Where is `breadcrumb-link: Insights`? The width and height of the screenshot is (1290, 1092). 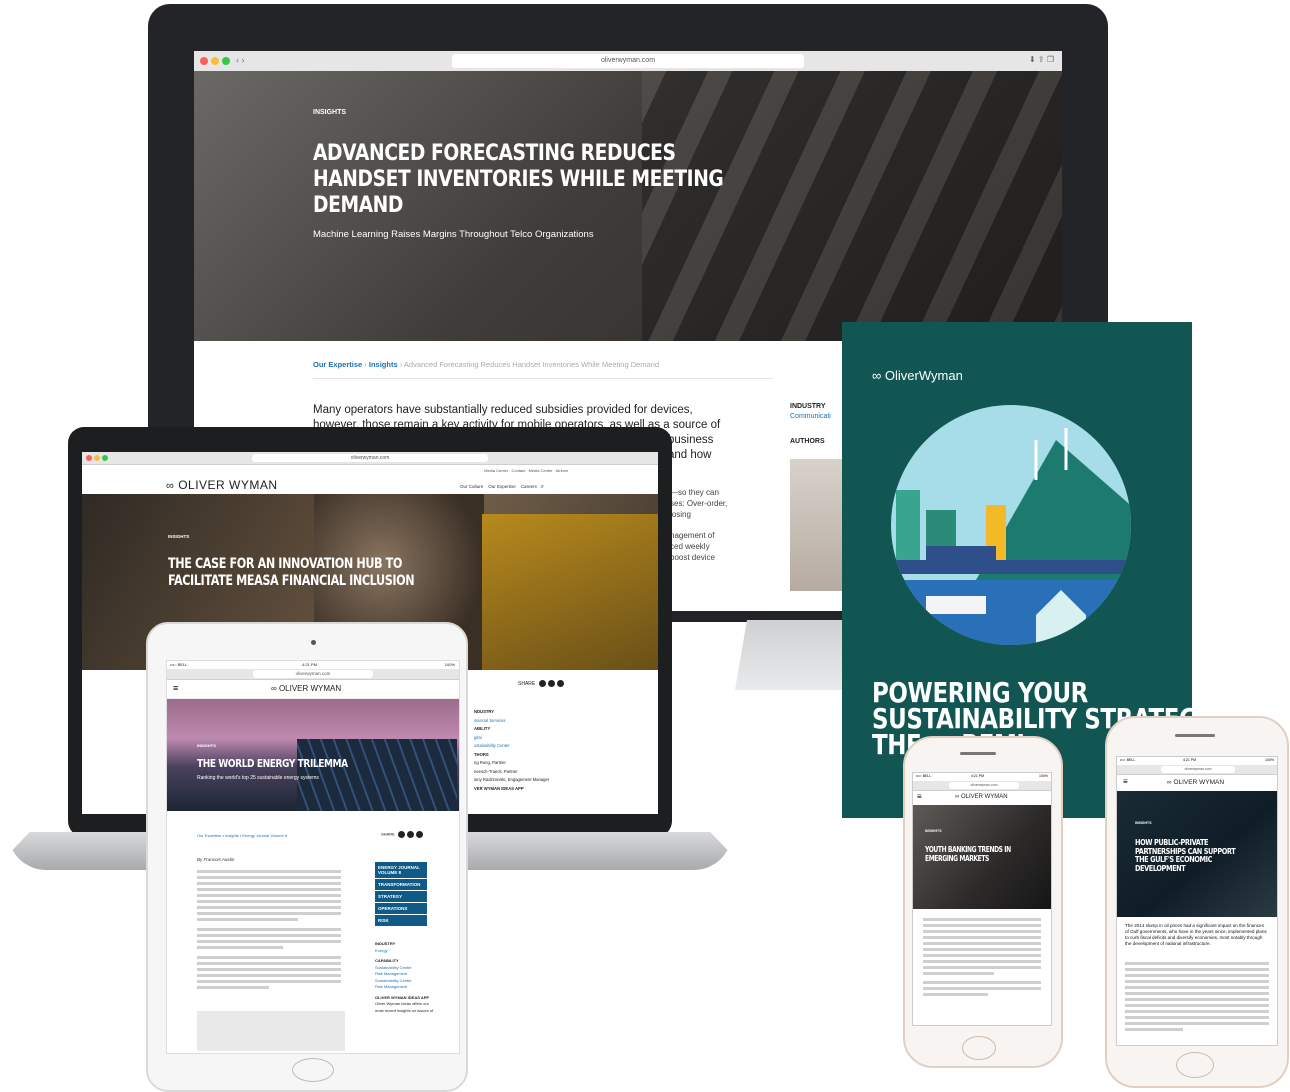 breadcrumb-link: Insights is located at coordinates (232, 835).